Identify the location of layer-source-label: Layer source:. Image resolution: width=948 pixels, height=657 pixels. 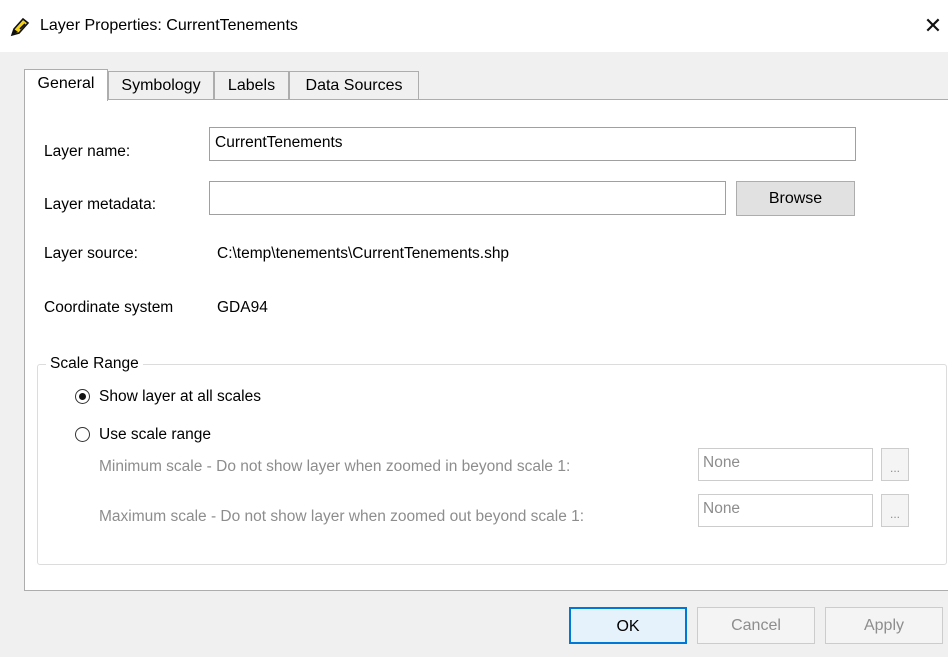
(91, 253).